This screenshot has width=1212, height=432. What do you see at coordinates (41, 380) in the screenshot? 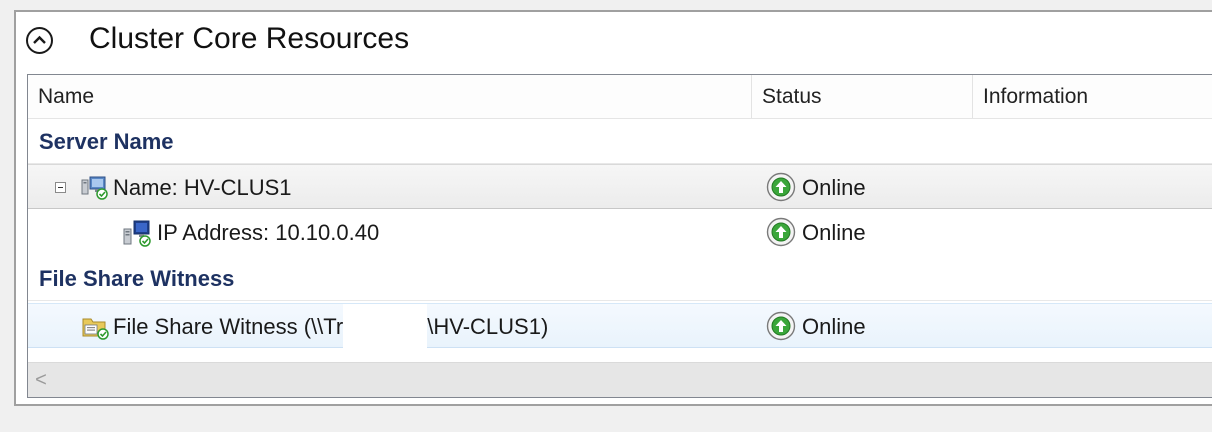
I see `scroll-left-arrow-icon: <` at bounding box center [41, 380].